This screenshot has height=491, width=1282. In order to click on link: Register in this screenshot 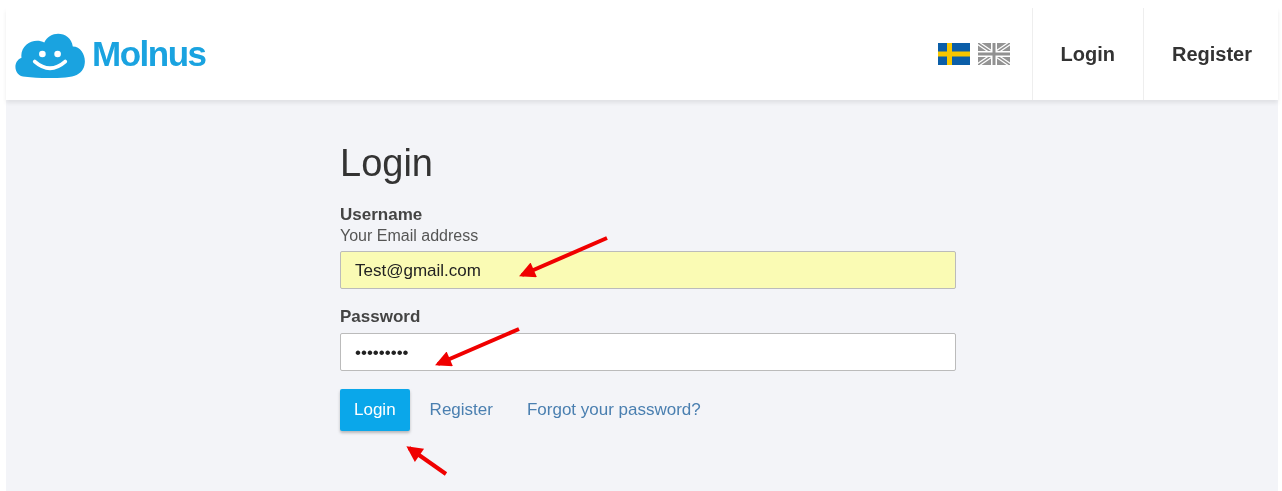, I will do `click(461, 410)`.